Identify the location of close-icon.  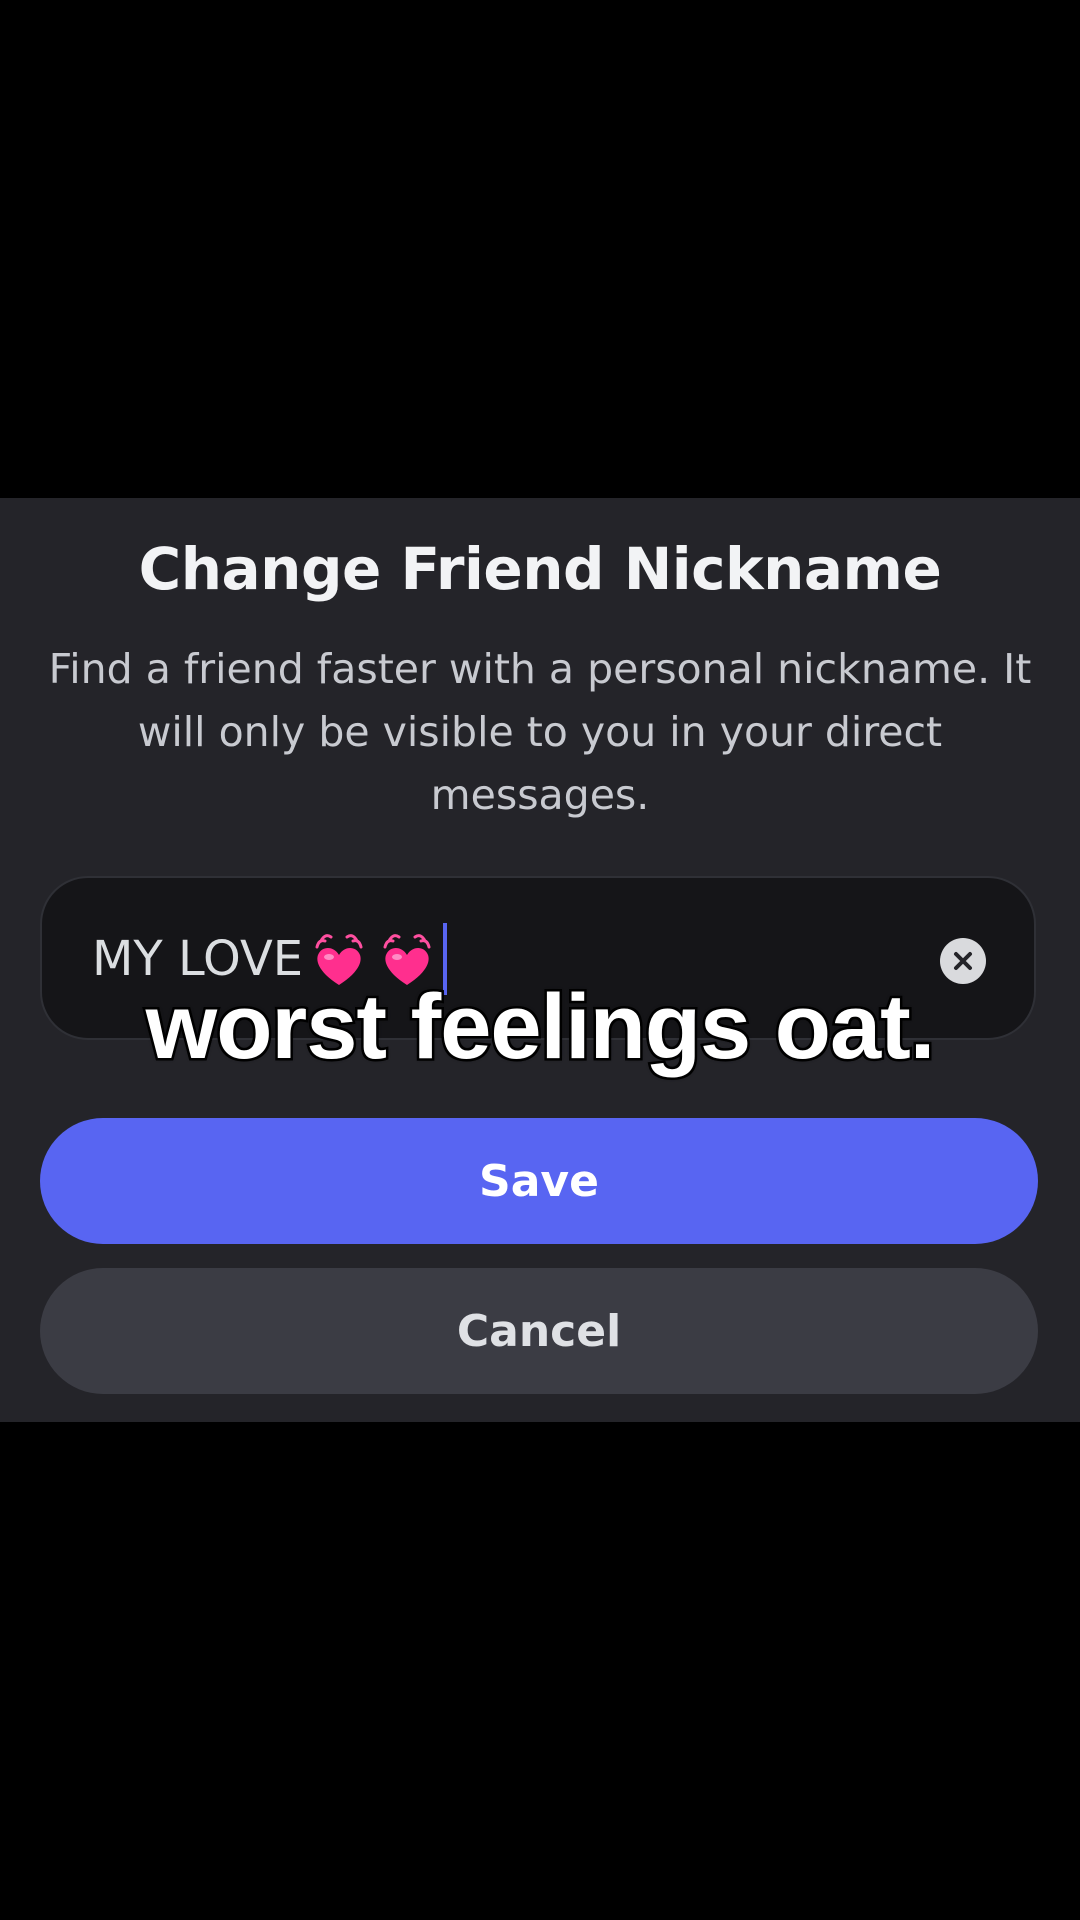
(963, 961).